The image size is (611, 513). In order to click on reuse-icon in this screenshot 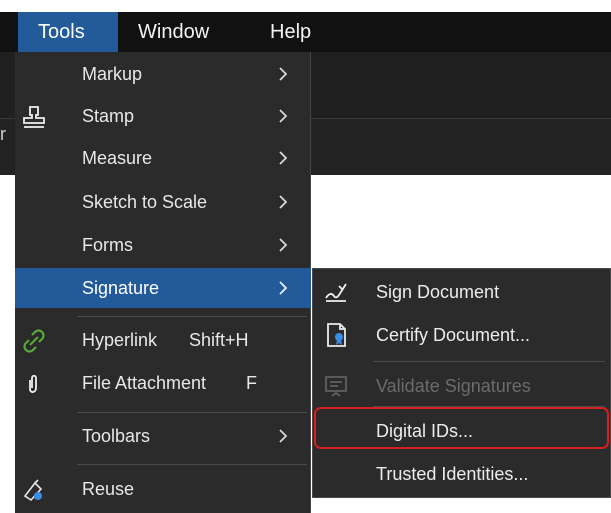, I will do `click(33, 490)`.